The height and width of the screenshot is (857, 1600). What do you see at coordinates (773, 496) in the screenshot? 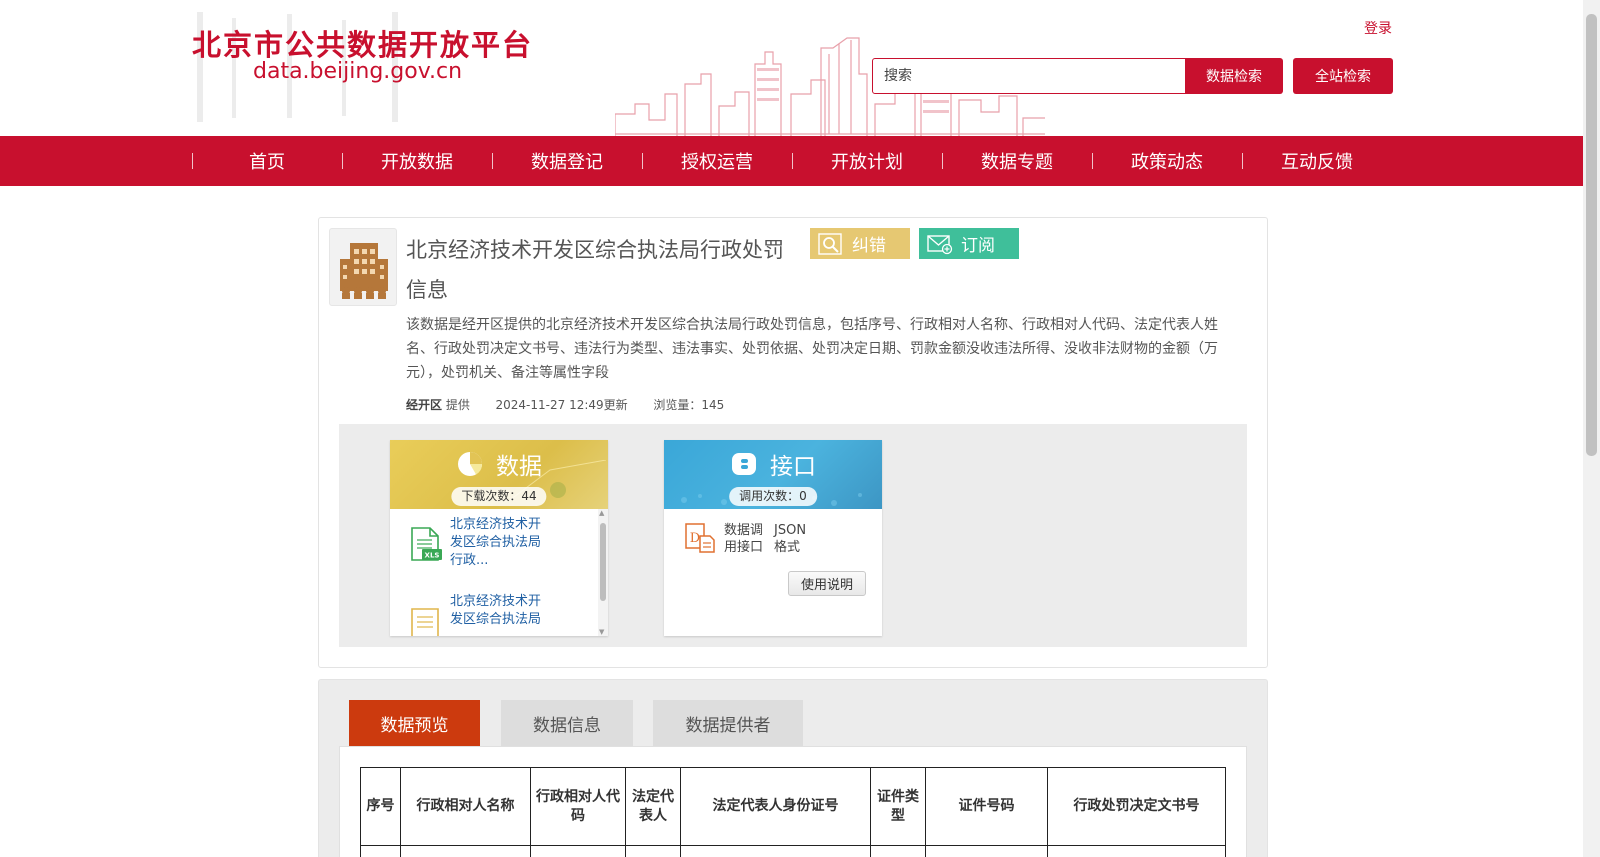
I see `api-call-count: 调用次数：0` at bounding box center [773, 496].